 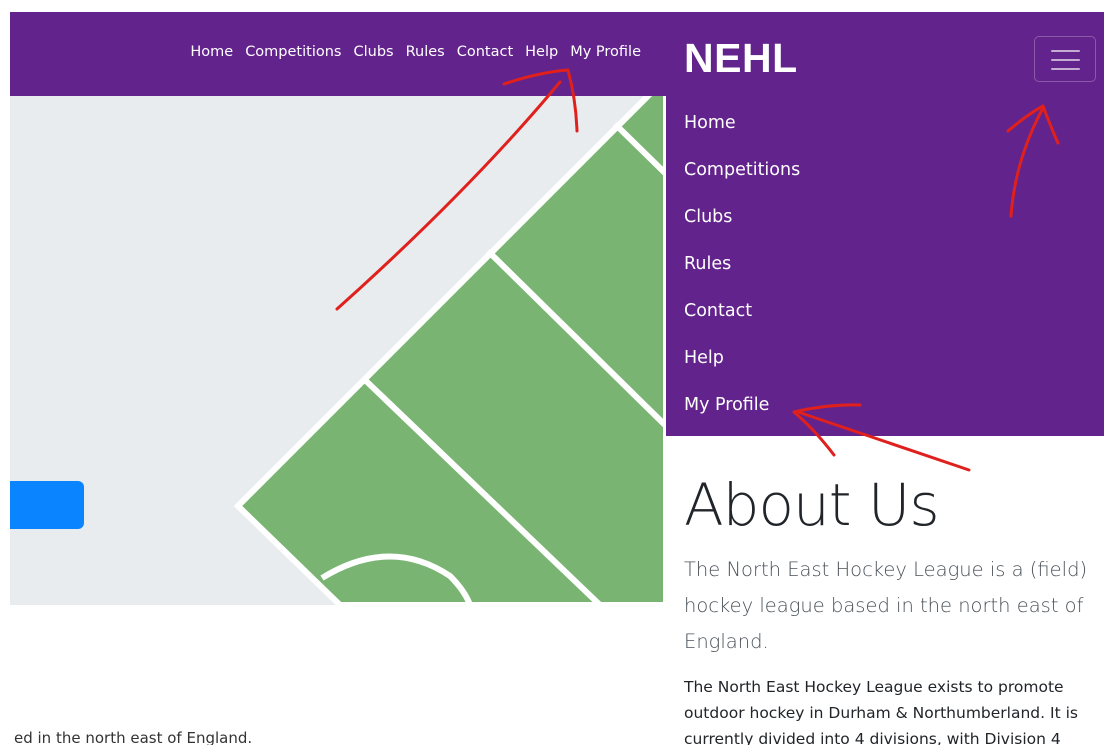 What do you see at coordinates (541, 52) in the screenshot?
I see `desktop-nav-help: Help` at bounding box center [541, 52].